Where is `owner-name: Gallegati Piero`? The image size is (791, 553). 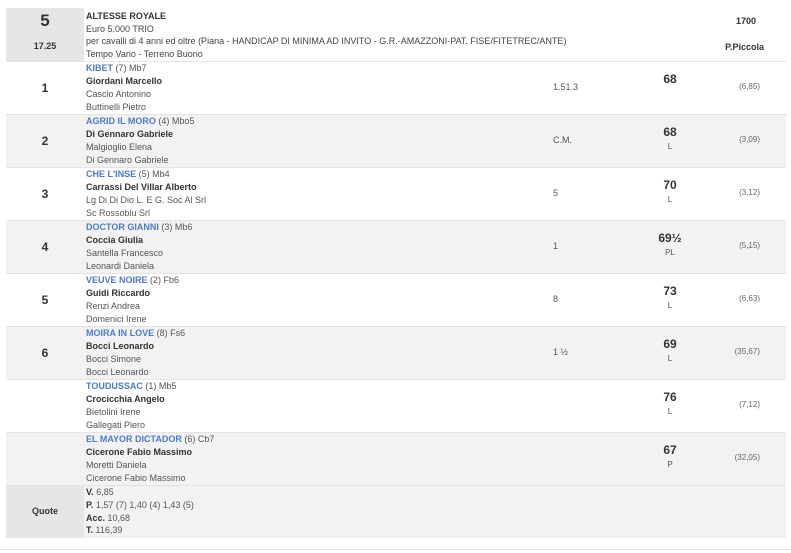 owner-name: Gallegati Piero is located at coordinates (116, 425).